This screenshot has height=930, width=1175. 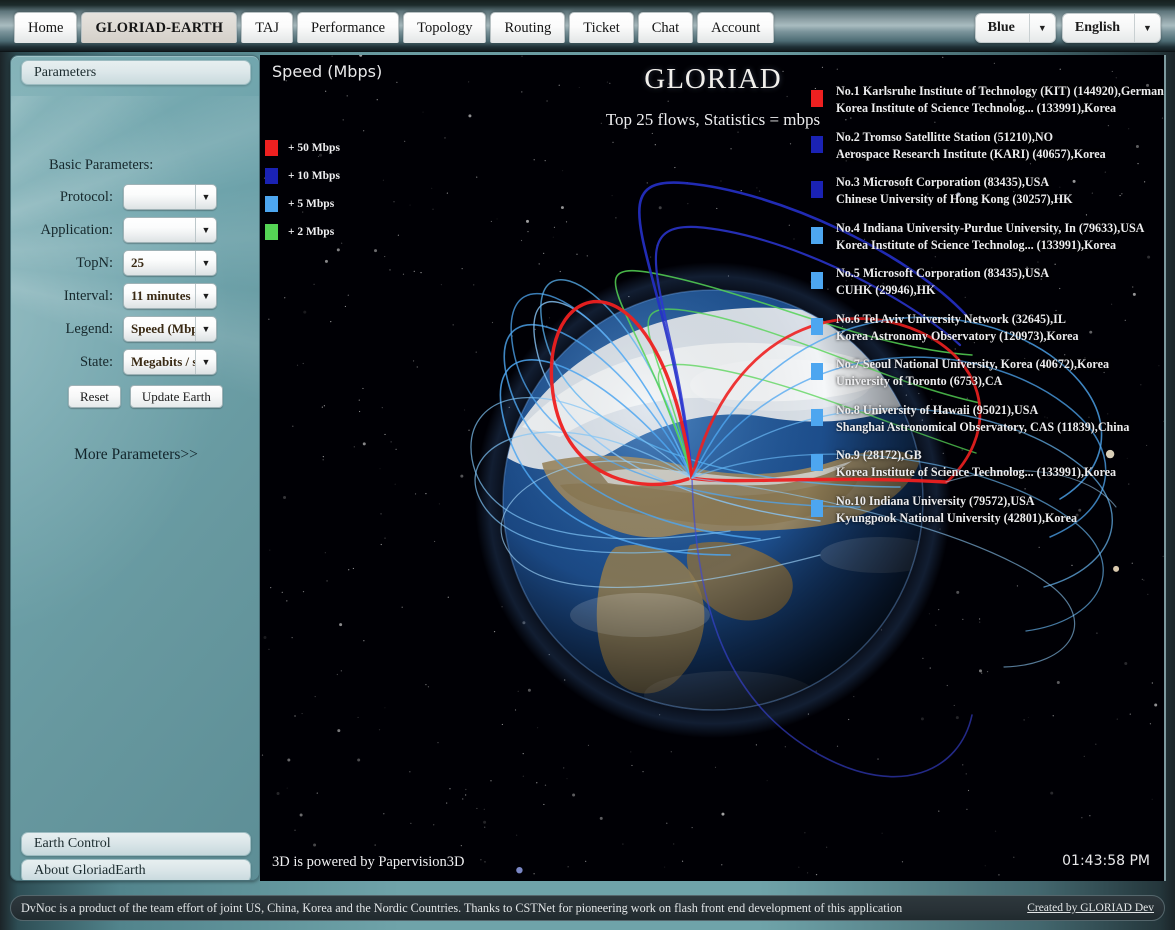 What do you see at coordinates (368, 862) in the screenshot?
I see `powered-by-label: 3D is powered by Papervision3D` at bounding box center [368, 862].